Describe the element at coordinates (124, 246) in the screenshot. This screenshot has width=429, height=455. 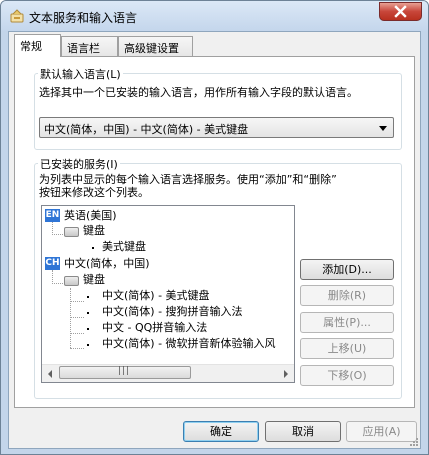
I see `tree-item-label: 美式键盘` at that location.